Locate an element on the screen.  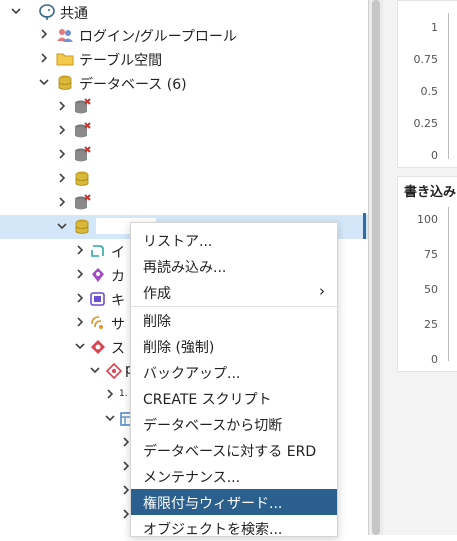
folder-icon is located at coordinates (65, 59).